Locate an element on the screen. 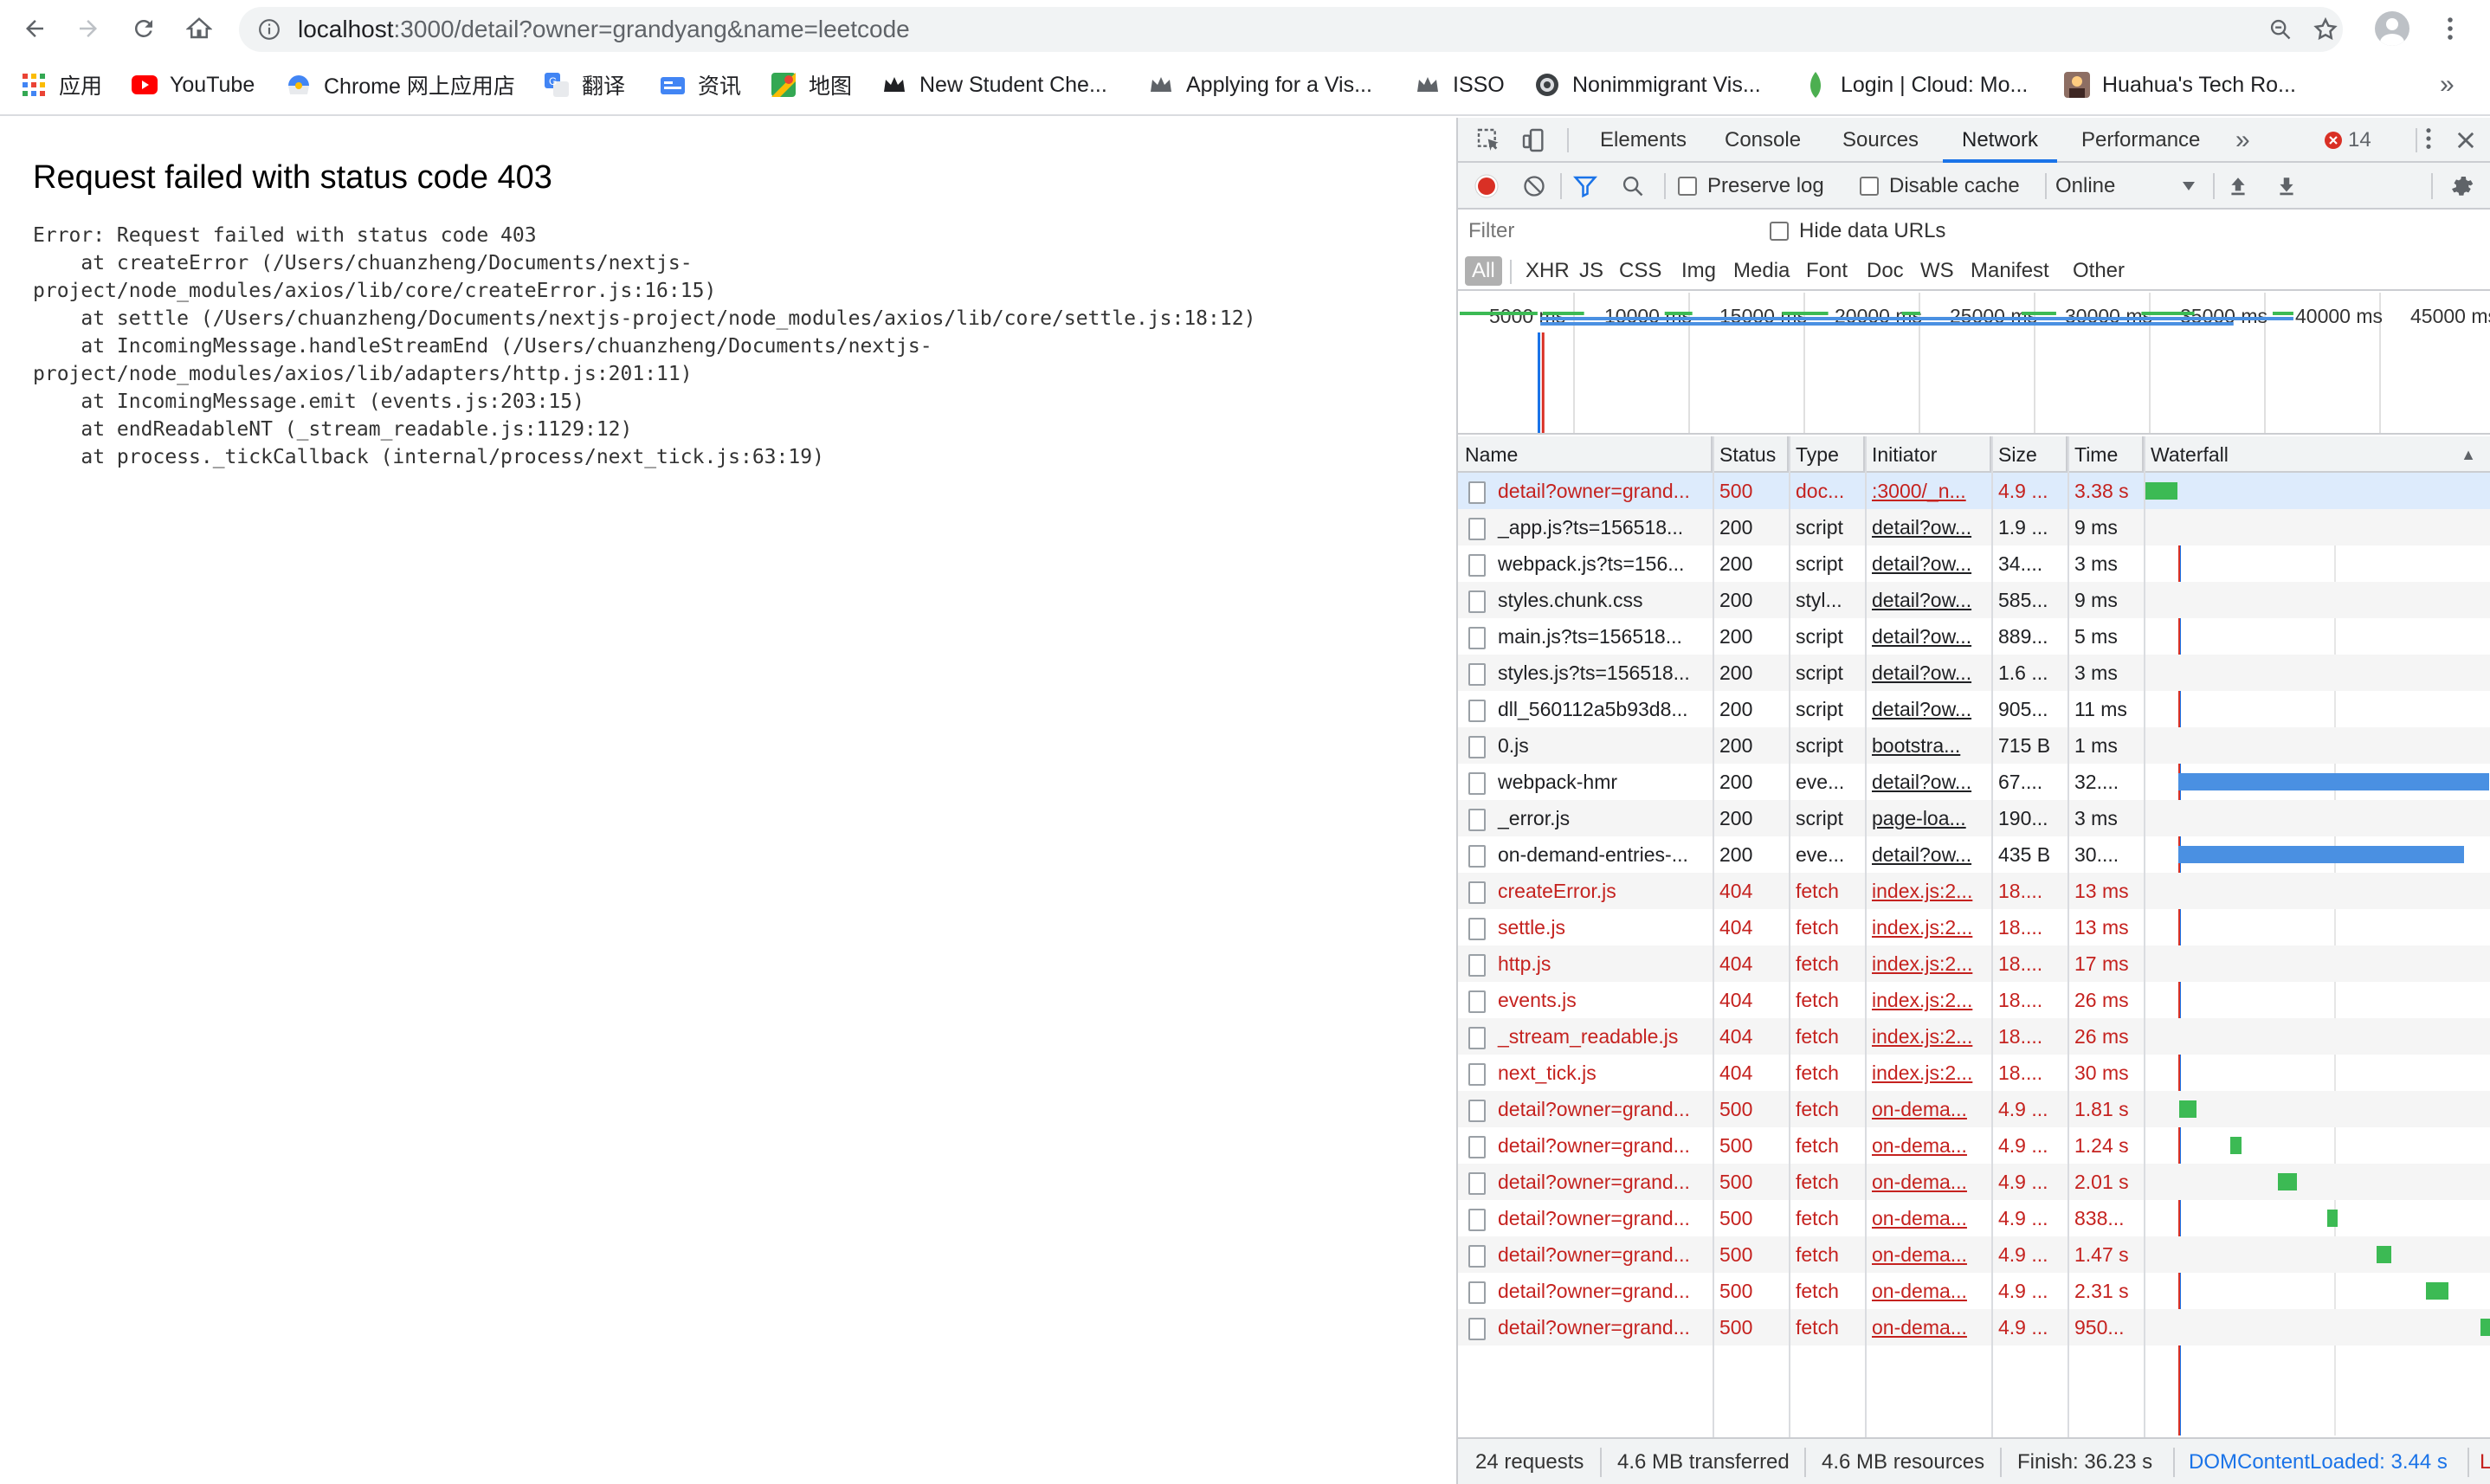 The image size is (2490, 1484). zoom-icon is located at coordinates (2280, 29).